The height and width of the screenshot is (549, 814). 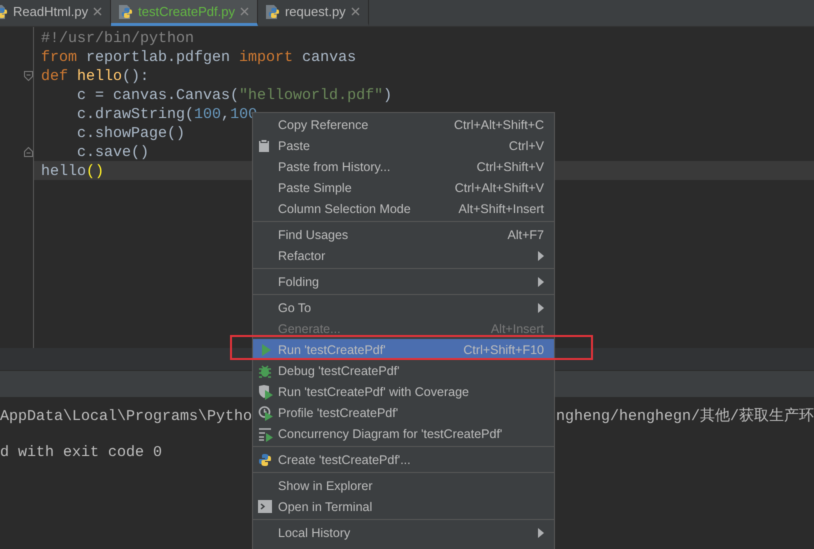 I want to click on menu-item: Find Usages Alt+F7, so click(x=403, y=234).